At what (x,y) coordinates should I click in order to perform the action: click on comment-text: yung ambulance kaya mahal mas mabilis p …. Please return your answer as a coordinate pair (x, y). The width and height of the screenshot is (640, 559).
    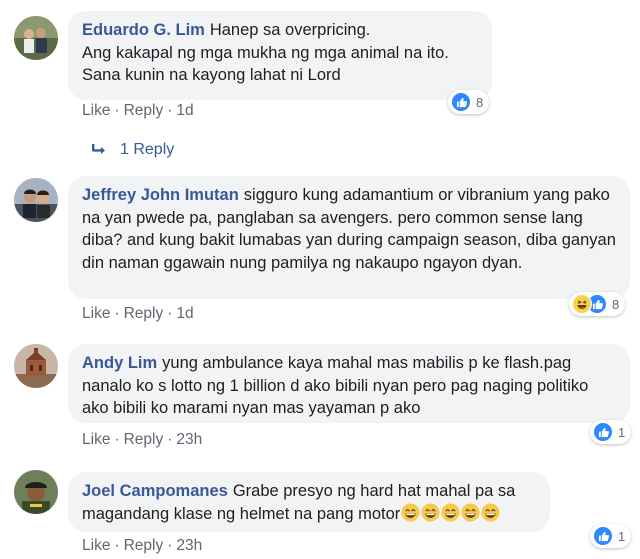
    Looking at the image, I should click on (335, 385).